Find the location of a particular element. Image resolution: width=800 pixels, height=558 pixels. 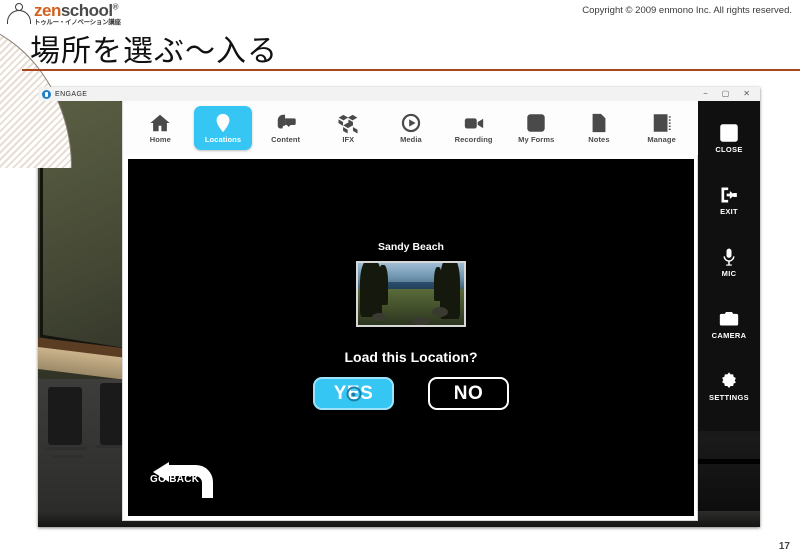

rail-item-exit: EXIT is located at coordinates (729, 200).